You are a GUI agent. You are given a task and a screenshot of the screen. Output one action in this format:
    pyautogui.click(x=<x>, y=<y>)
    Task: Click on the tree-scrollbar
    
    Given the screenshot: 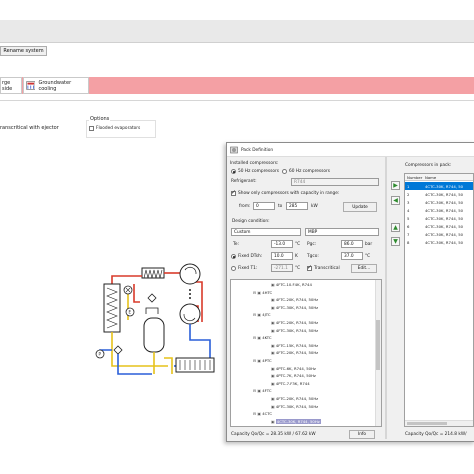 What is the action you would take?
    pyautogui.click(x=378, y=353)
    